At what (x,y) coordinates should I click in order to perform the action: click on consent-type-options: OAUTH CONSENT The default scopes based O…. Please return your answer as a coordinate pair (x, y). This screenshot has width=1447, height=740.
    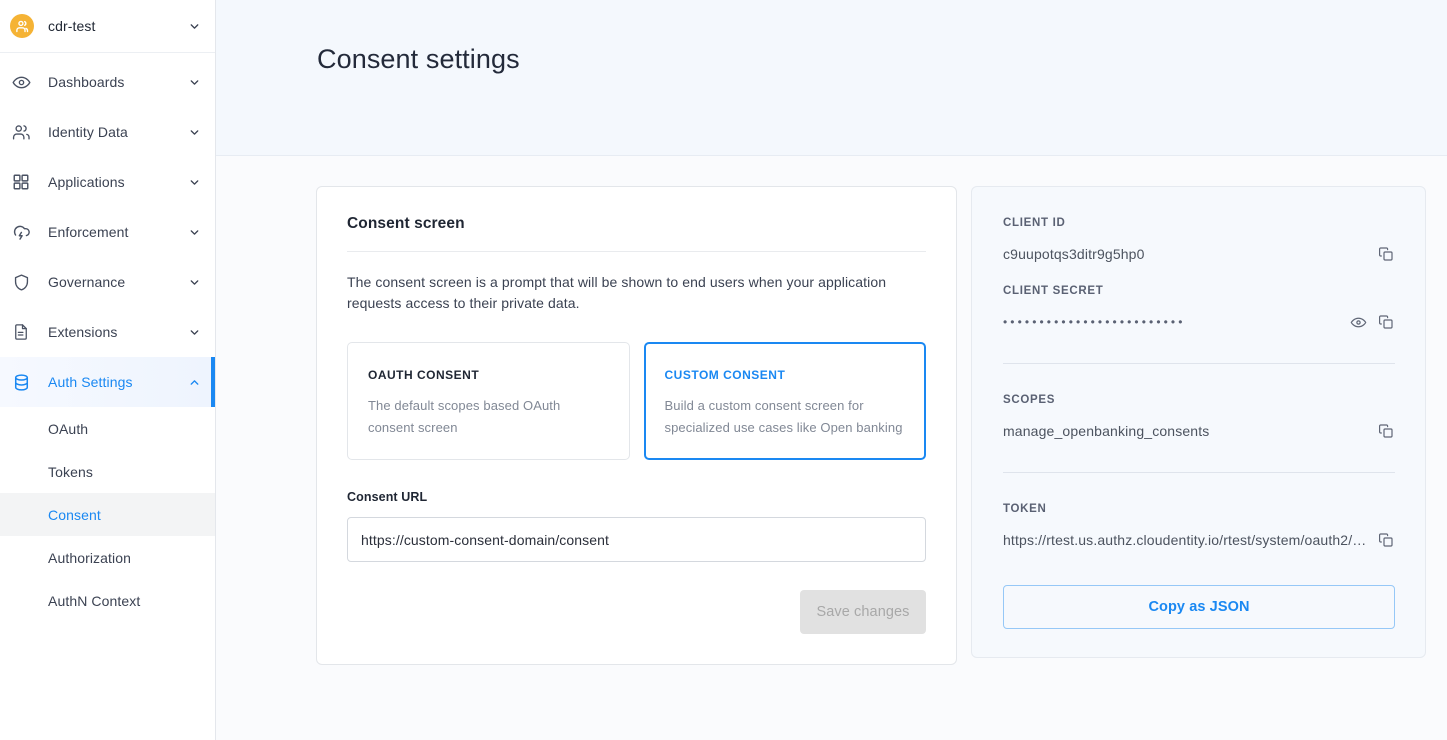
    Looking at the image, I should click on (636, 401).